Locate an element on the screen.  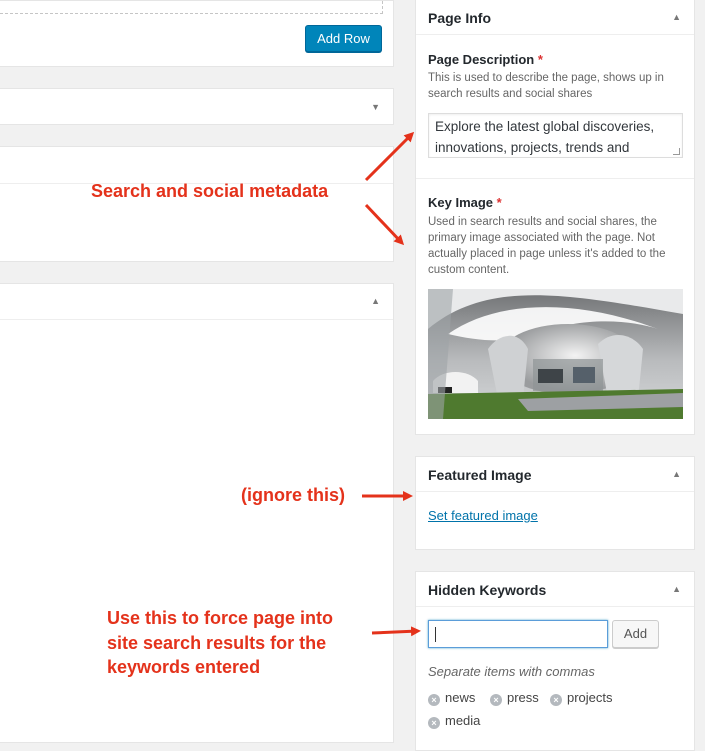
arrow-to-keywords is located at coordinates (396, 631).